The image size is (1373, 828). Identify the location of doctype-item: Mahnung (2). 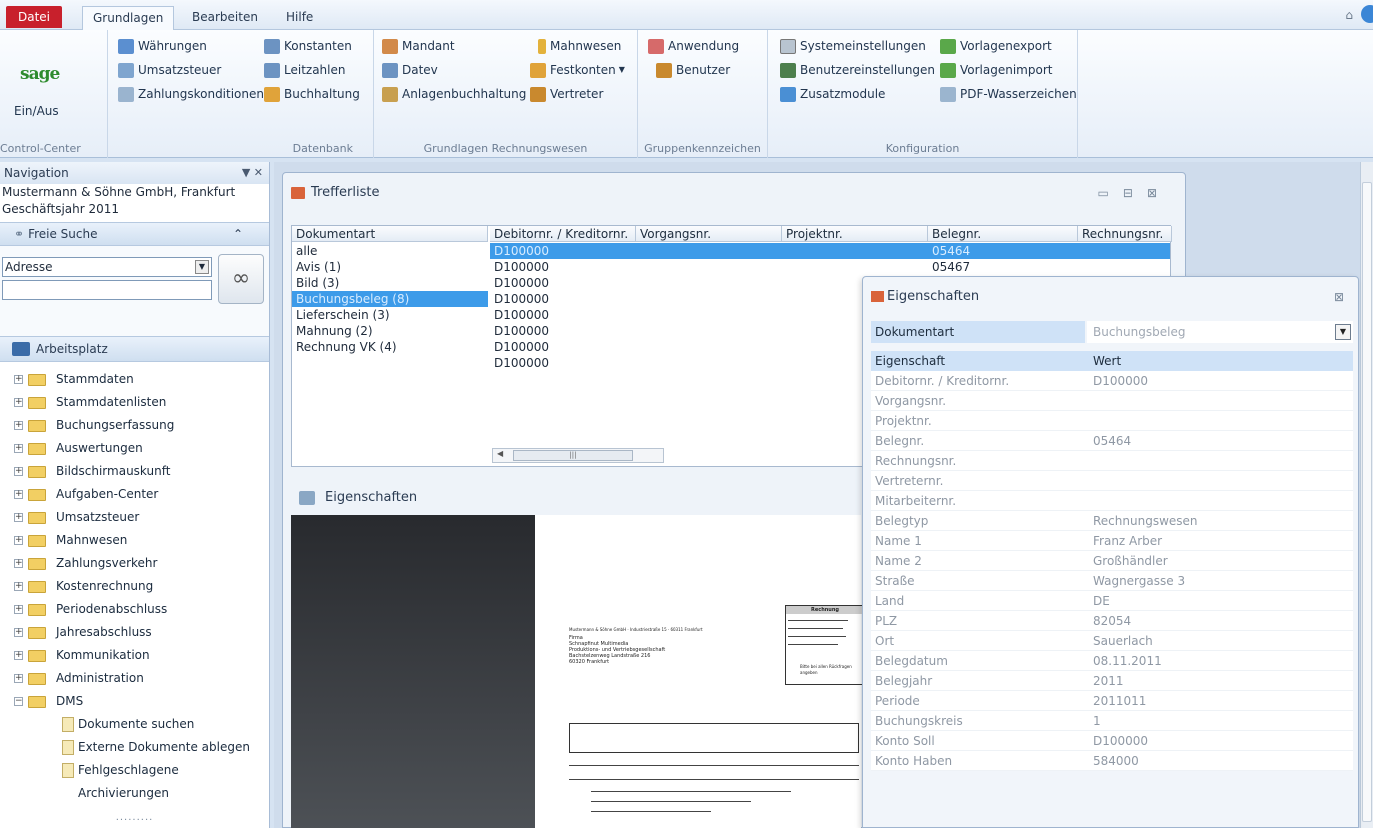
(390, 331).